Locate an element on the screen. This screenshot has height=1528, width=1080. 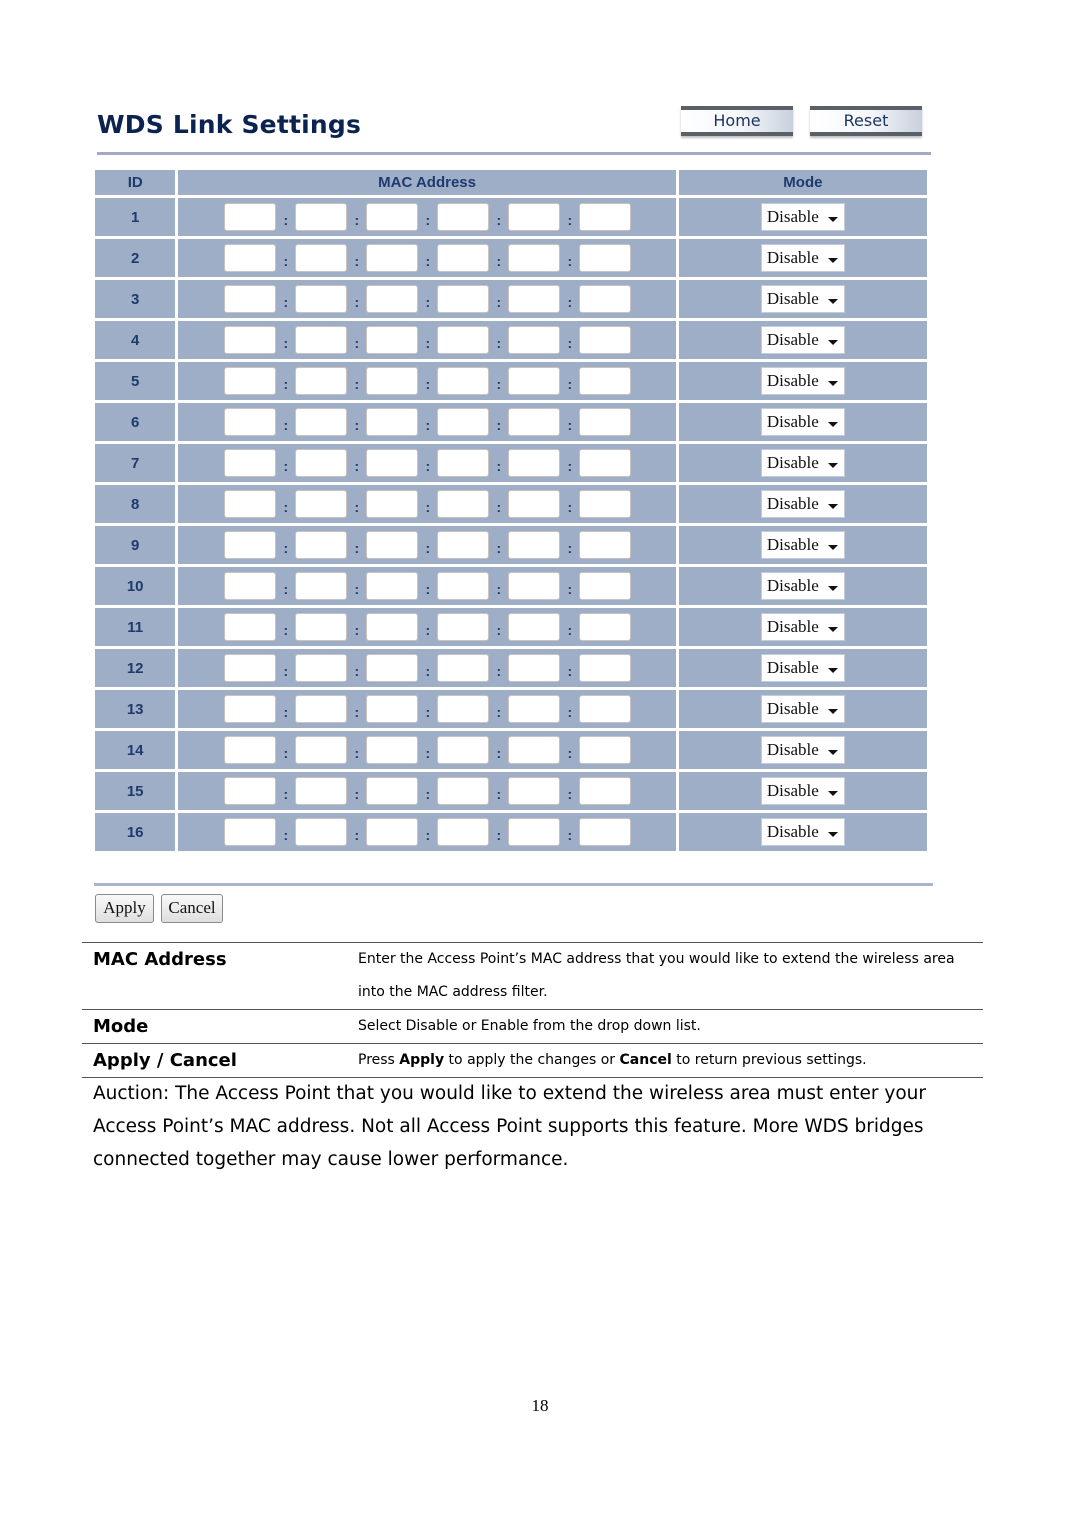
apply-button: Apply is located at coordinates (124, 908).